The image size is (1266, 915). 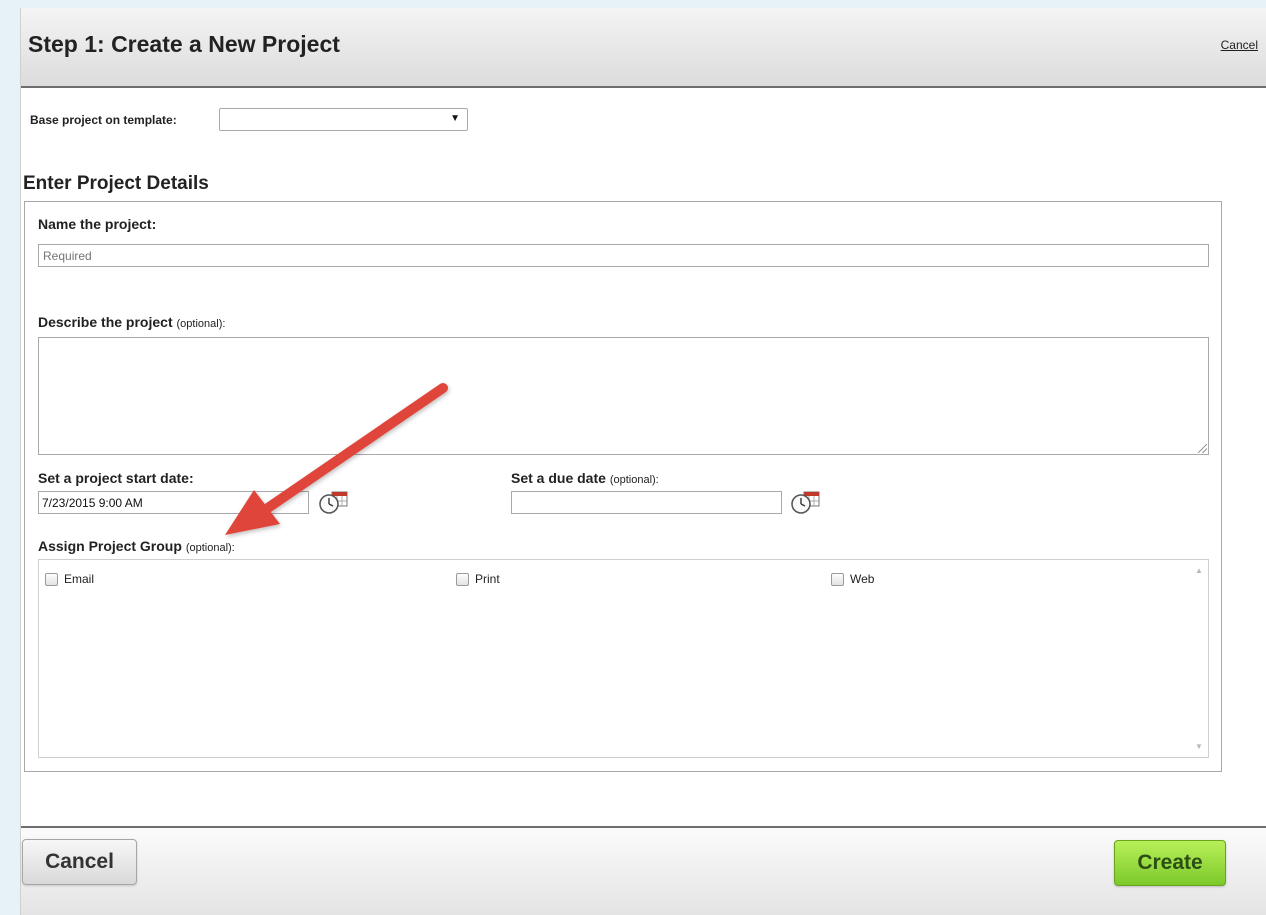 What do you see at coordinates (79, 862) in the screenshot?
I see `cancel-button: Cancel` at bounding box center [79, 862].